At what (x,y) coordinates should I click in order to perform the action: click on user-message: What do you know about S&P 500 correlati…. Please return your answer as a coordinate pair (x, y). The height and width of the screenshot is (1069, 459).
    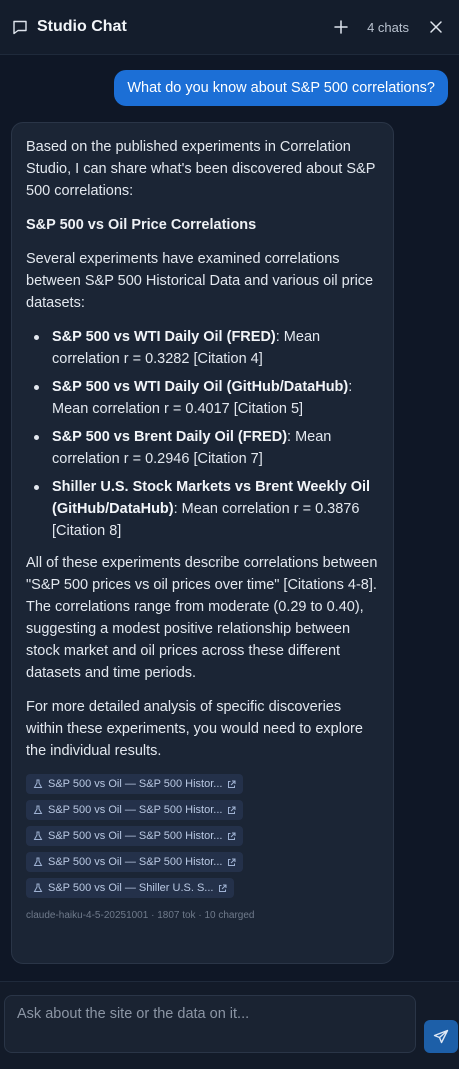
    Looking at the image, I should click on (281, 88).